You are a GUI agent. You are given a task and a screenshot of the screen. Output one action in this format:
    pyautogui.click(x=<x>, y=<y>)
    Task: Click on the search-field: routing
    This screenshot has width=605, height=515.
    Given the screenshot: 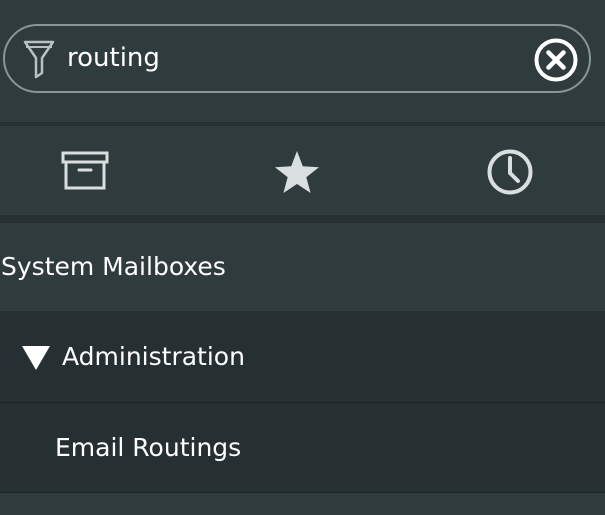 What is the action you would take?
    pyautogui.click(x=297, y=58)
    